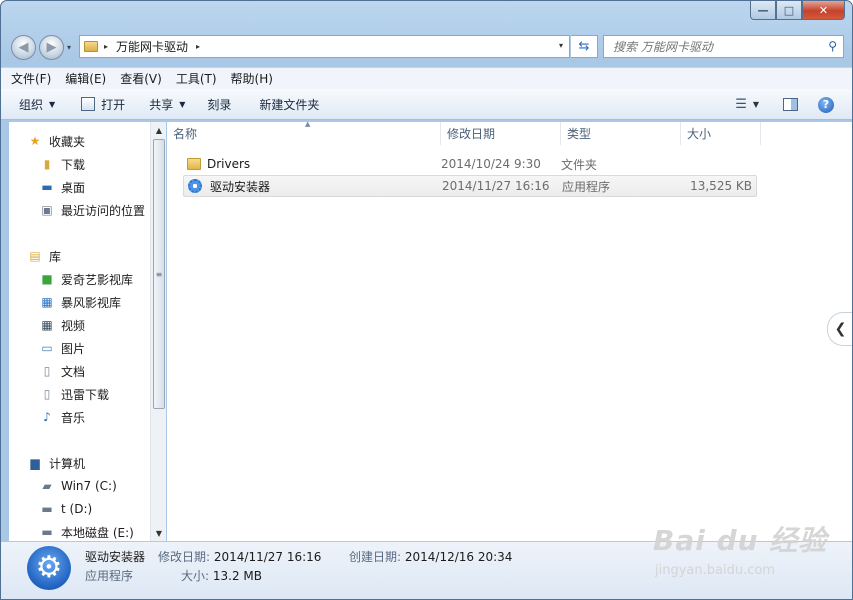 The width and height of the screenshot is (853, 600). I want to click on menu-view: 查看(V), so click(141, 78).